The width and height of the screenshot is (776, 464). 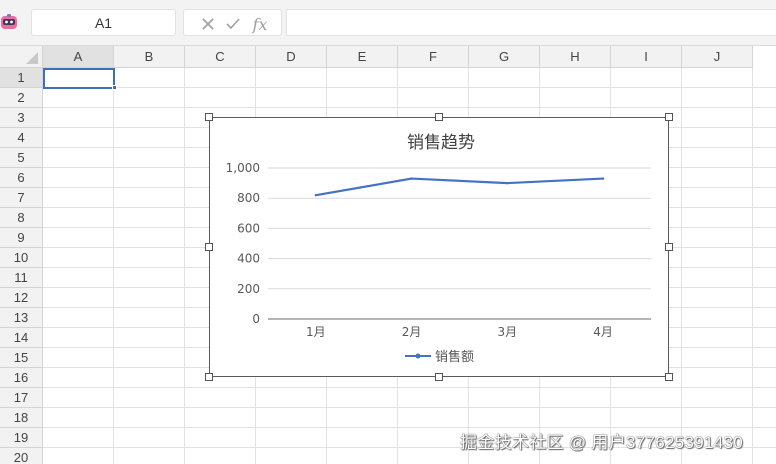 What do you see at coordinates (260, 24) in the screenshot?
I see `insert-function-button: fx` at bounding box center [260, 24].